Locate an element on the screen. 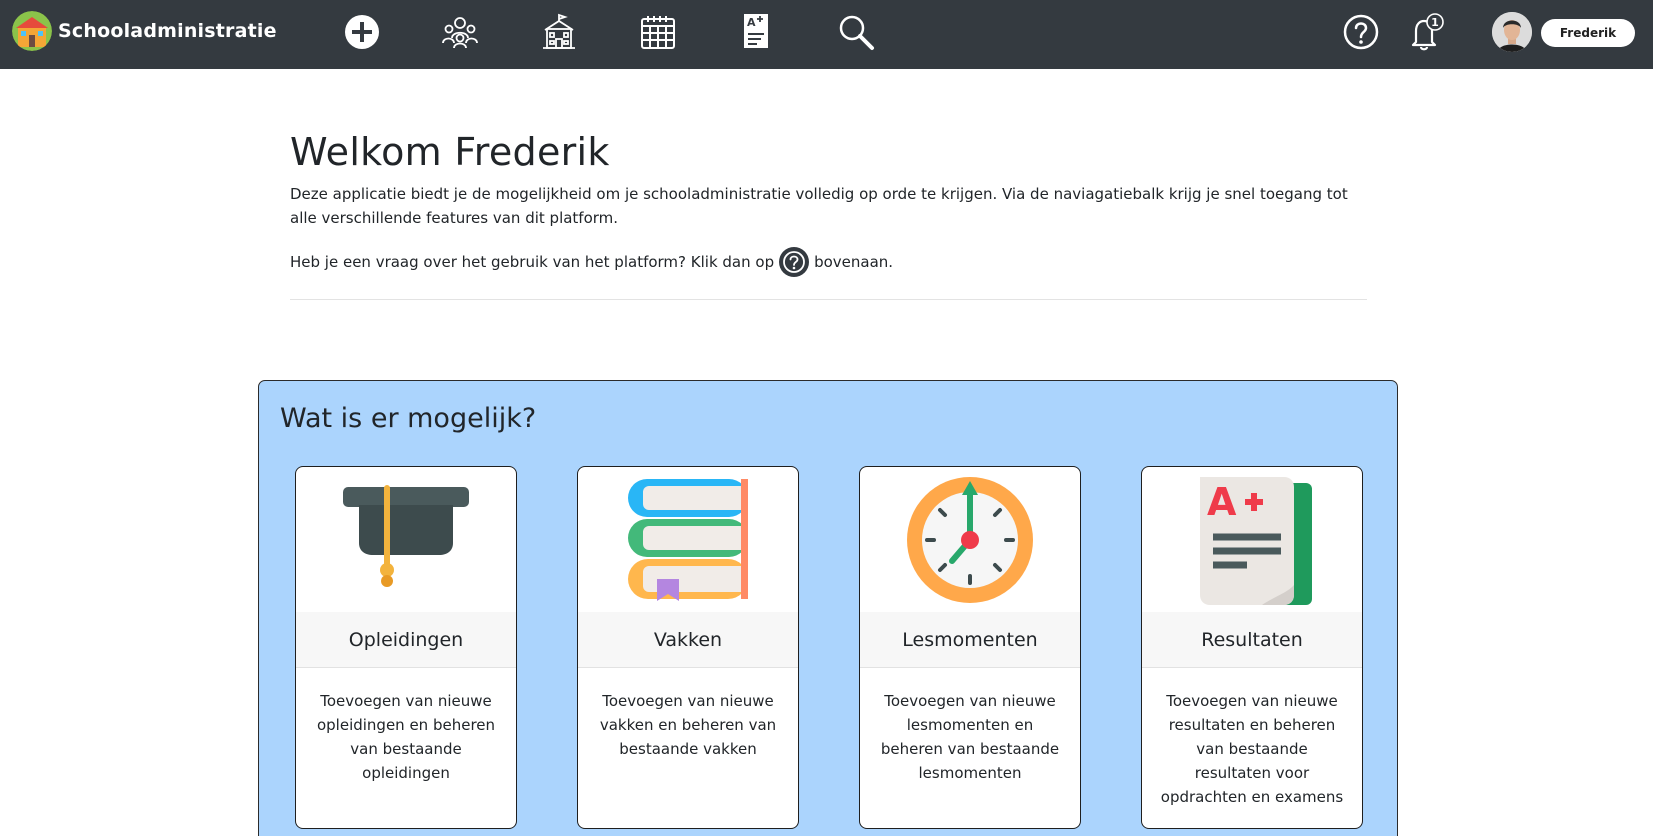 Image resolution: width=1653 pixels, height=836 pixels. clock-icon is located at coordinates (970, 540).